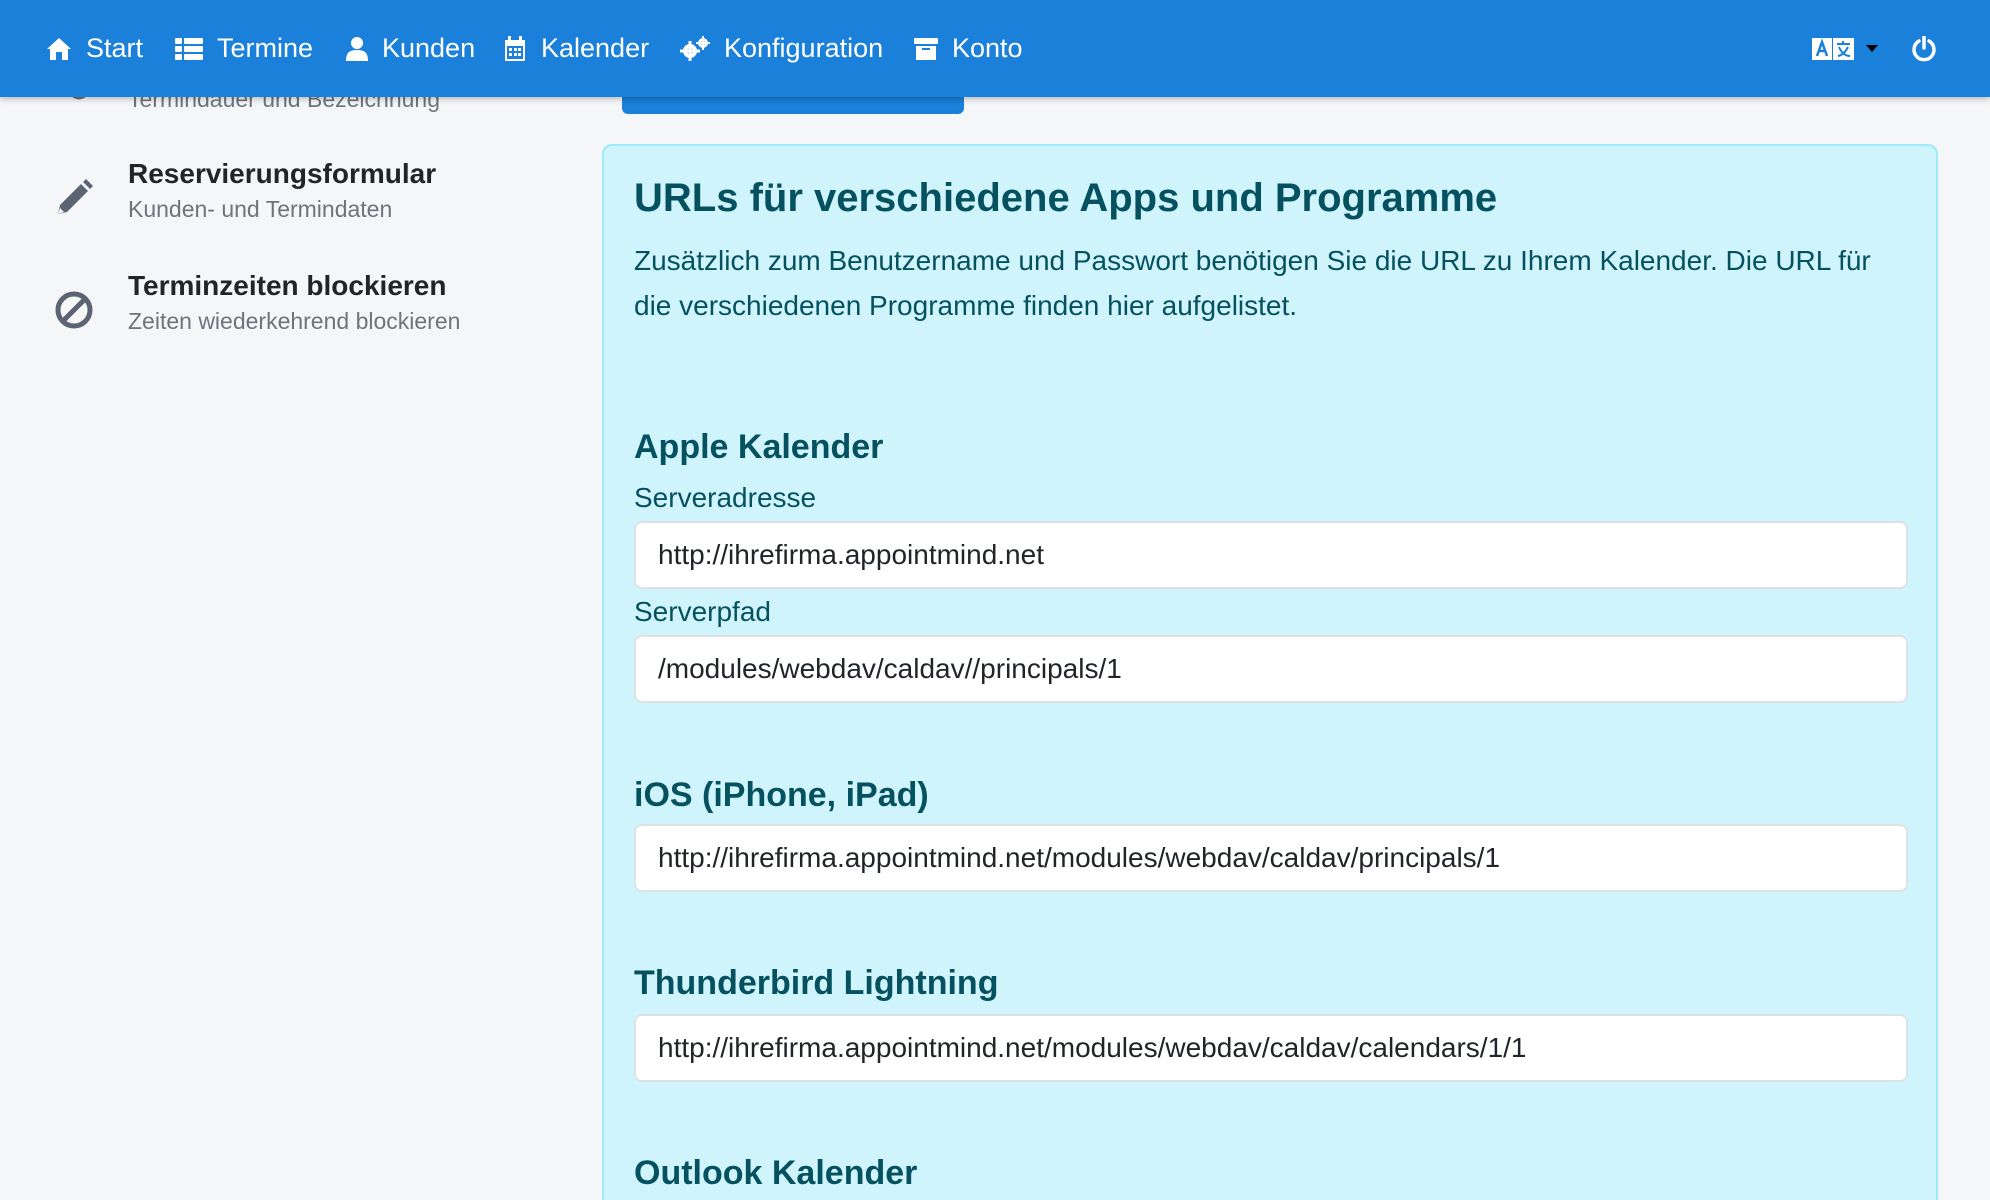 This screenshot has height=1200, width=1990. What do you see at coordinates (1271, 555) in the screenshot?
I see `server-address-field` at bounding box center [1271, 555].